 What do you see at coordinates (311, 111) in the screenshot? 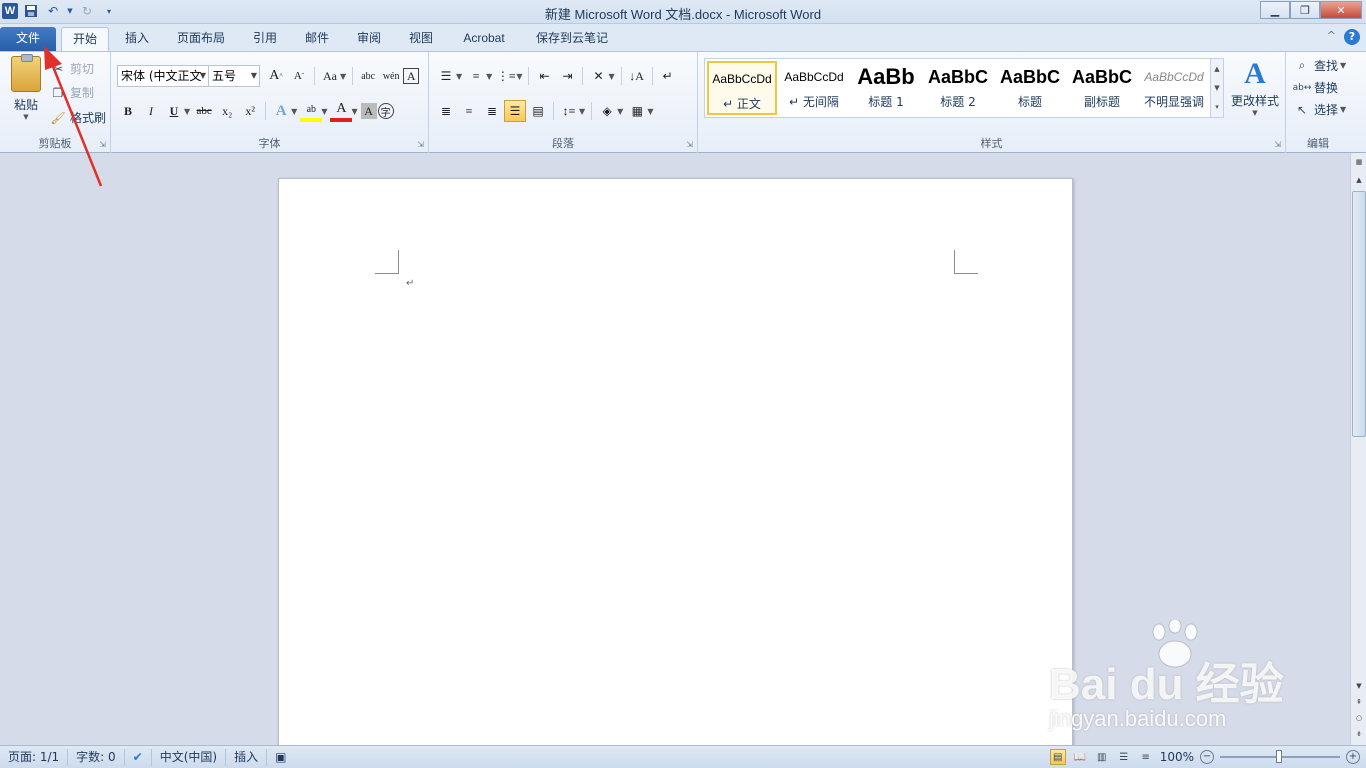
I see `highlight-icon: ab` at bounding box center [311, 111].